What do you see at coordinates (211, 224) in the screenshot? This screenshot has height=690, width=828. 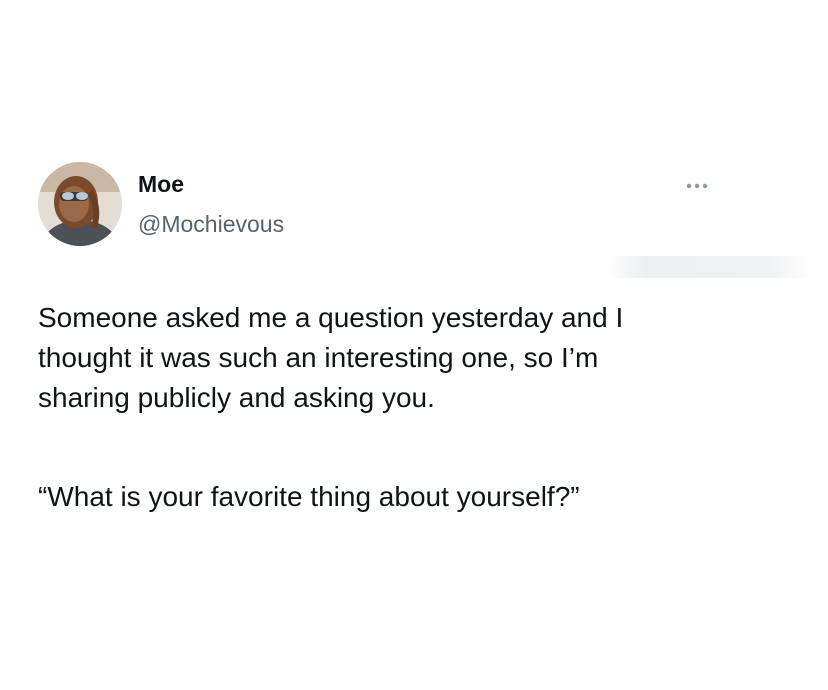 I see `author-handle: @Mochievous` at bounding box center [211, 224].